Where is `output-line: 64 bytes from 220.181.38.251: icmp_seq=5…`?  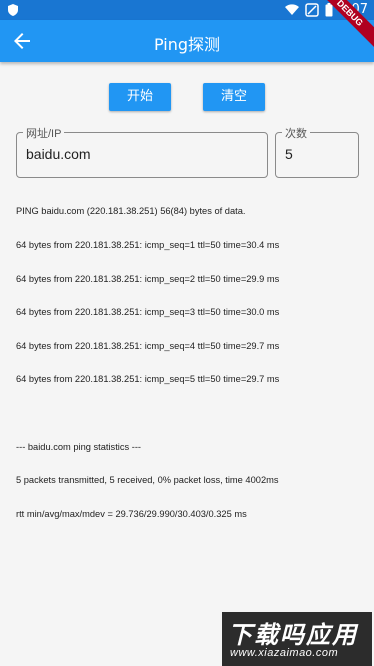 output-line: 64 bytes from 220.181.38.251: icmp_seq=5… is located at coordinates (148, 379).